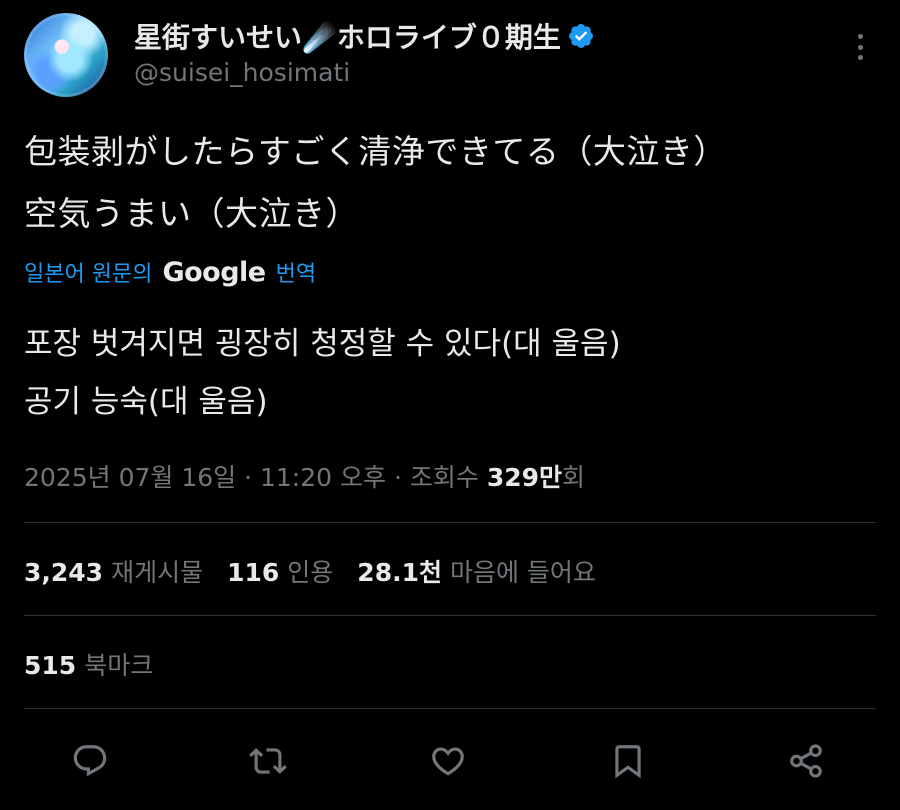 This screenshot has width=900, height=810. Describe the element at coordinates (364, 36) in the screenshot. I see `author-name-row: 星街すいせい☄️ホロライブ０期生` at that location.